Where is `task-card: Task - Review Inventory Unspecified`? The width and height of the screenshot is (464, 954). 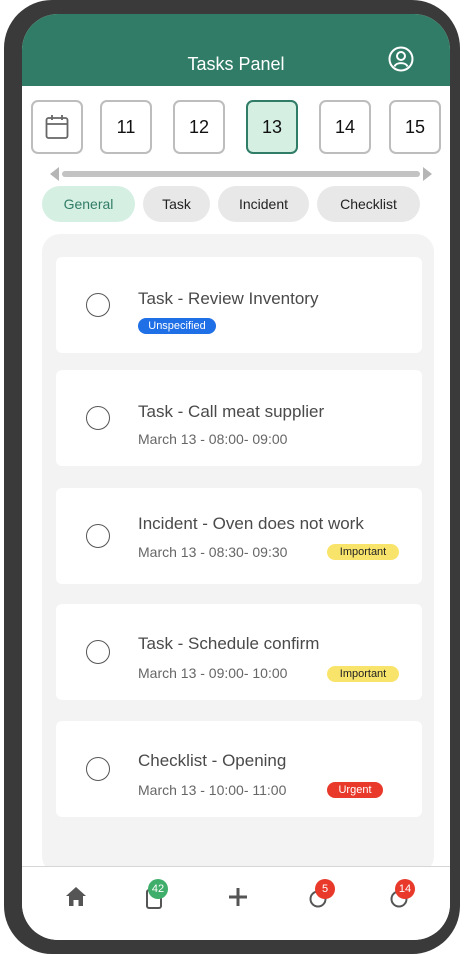
task-card: Task - Review Inventory Unspecified is located at coordinates (239, 305).